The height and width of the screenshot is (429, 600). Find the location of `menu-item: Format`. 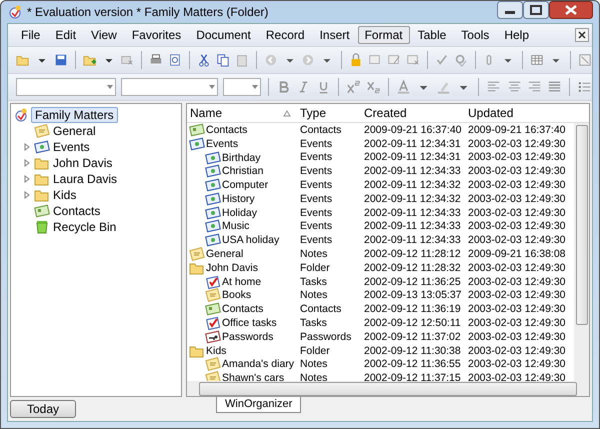

menu-item: Format is located at coordinates (384, 35).